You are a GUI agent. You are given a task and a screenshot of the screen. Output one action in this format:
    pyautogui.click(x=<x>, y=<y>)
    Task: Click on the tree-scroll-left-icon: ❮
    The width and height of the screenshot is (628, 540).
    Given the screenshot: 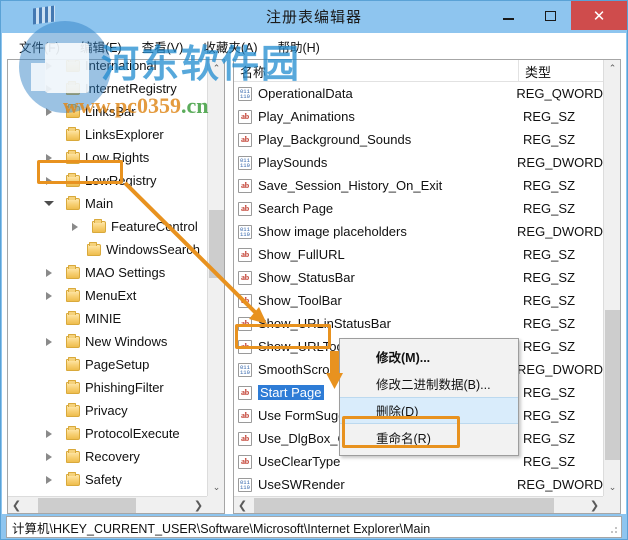 What is the action you would take?
    pyautogui.click(x=16, y=505)
    